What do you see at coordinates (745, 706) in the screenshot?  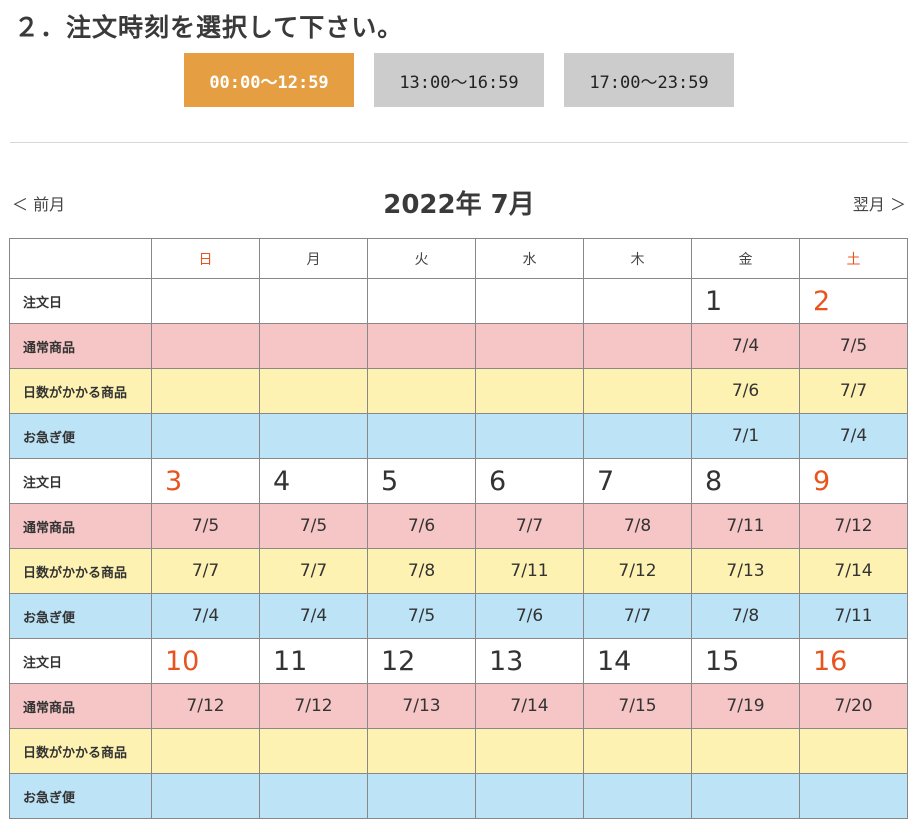 I see `delivery-date-cell: 7/19` at bounding box center [745, 706].